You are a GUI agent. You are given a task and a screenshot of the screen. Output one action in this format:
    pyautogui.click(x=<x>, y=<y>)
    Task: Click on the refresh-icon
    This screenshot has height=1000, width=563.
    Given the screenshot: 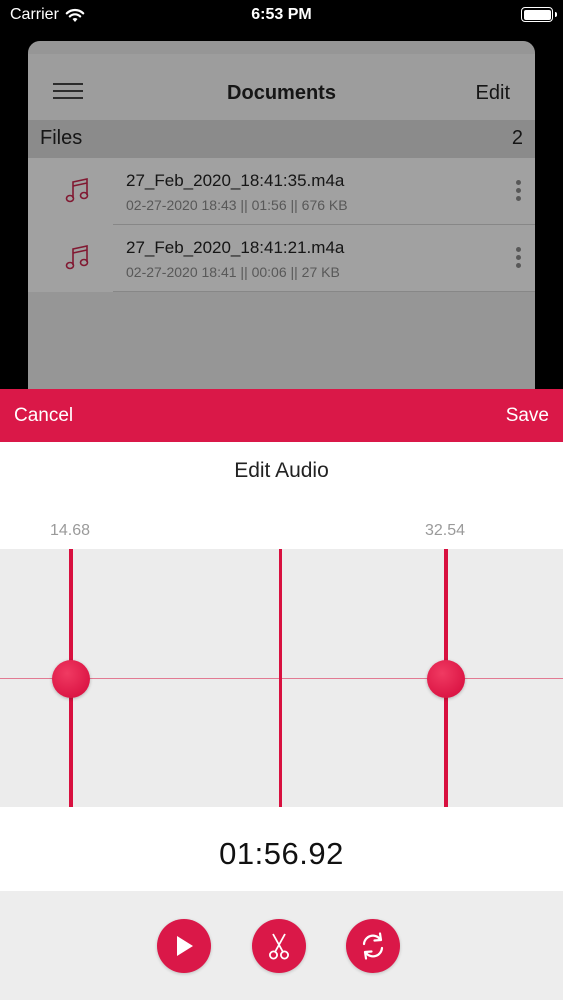 What is the action you would take?
    pyautogui.click(x=373, y=946)
    